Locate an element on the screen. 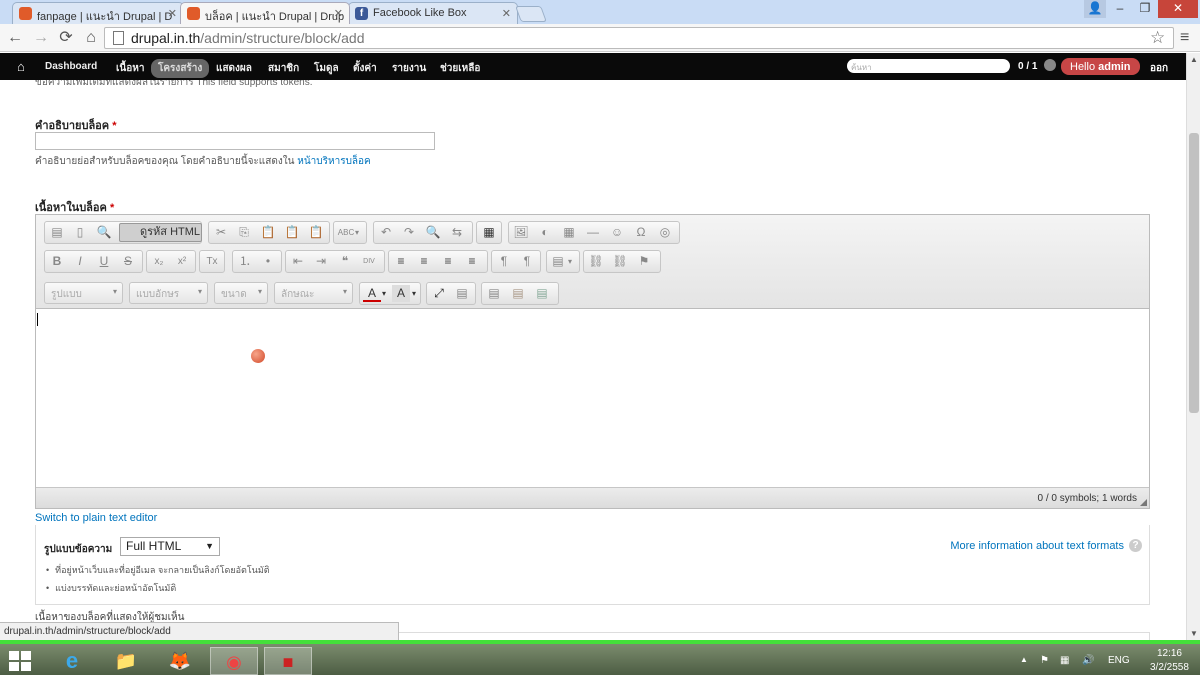  format-combo: รูปแบบ ▾ is located at coordinates (83, 293).